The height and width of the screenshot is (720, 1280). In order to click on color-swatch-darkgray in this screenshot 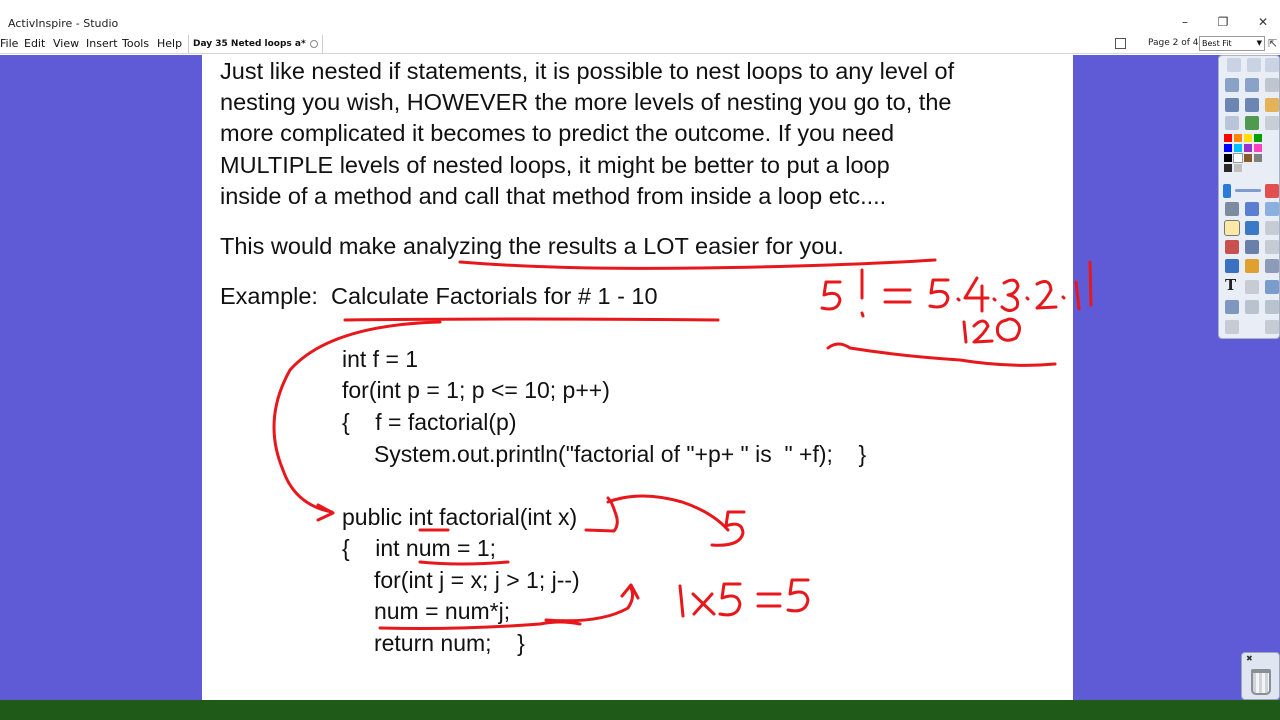, I will do `click(1228, 168)`.